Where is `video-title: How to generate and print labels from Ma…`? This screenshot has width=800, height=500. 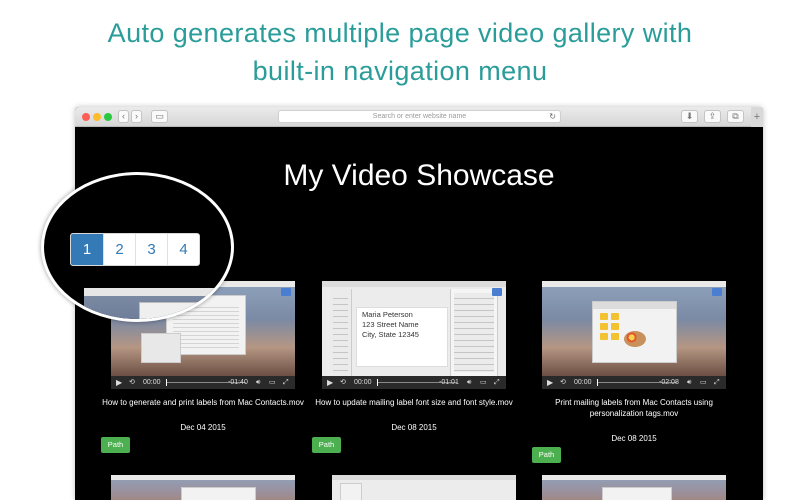 video-title: How to generate and print labels from Ma… is located at coordinates (203, 402).